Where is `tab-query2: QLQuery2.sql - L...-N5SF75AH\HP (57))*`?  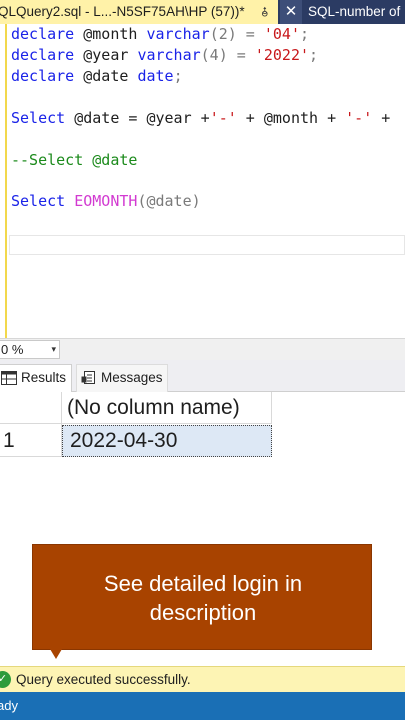
tab-query2: QLQuery2.sql - L...-N5SF75AH\HP (57))* is located at coordinates (139, 12).